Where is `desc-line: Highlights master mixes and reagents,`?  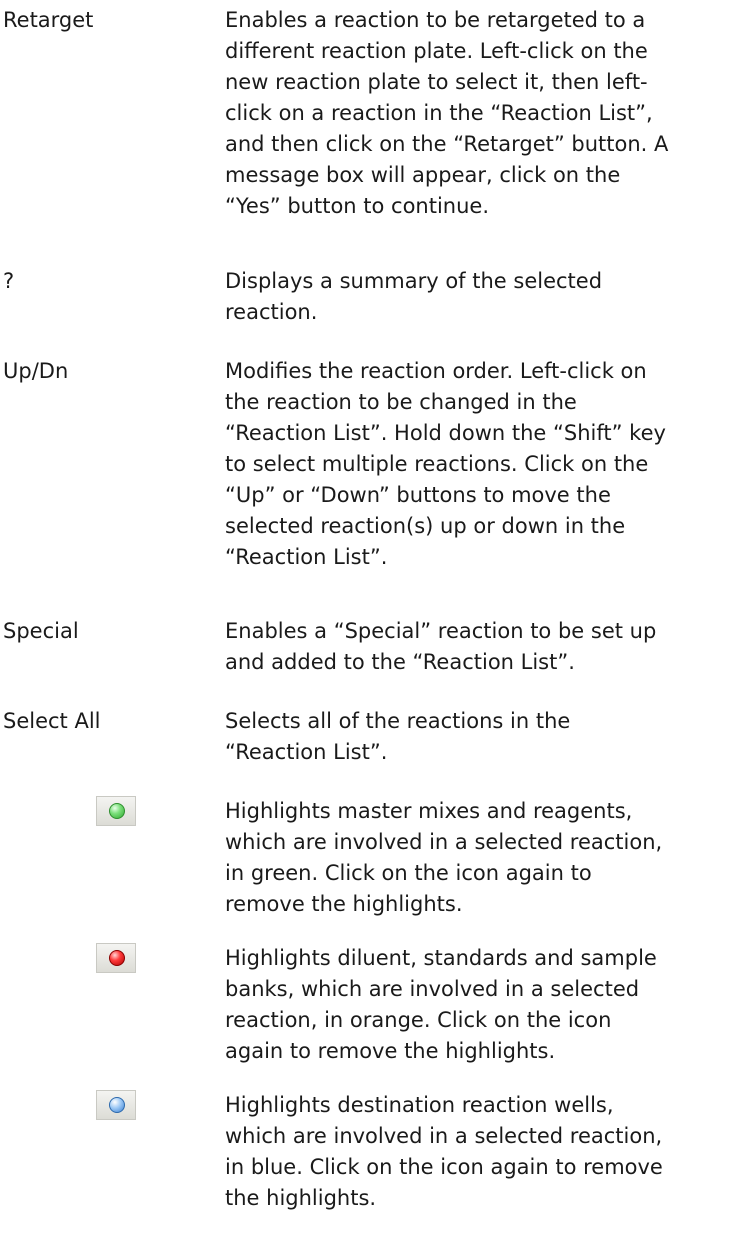
desc-line: Highlights master mixes and reagents, is located at coordinates (429, 811).